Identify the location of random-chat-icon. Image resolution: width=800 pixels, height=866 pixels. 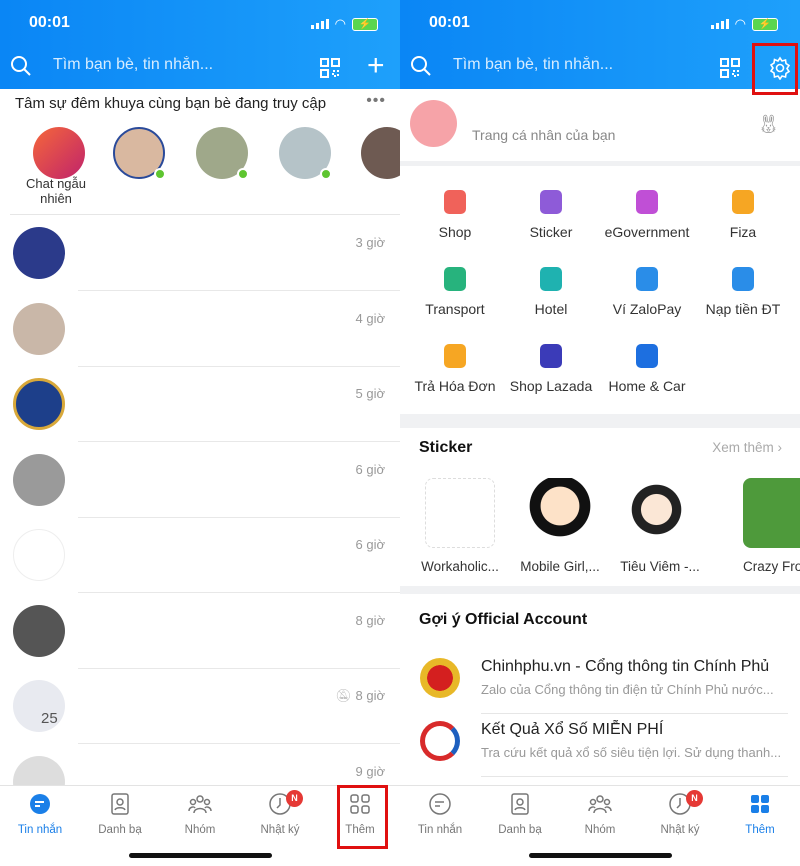
(59, 153).